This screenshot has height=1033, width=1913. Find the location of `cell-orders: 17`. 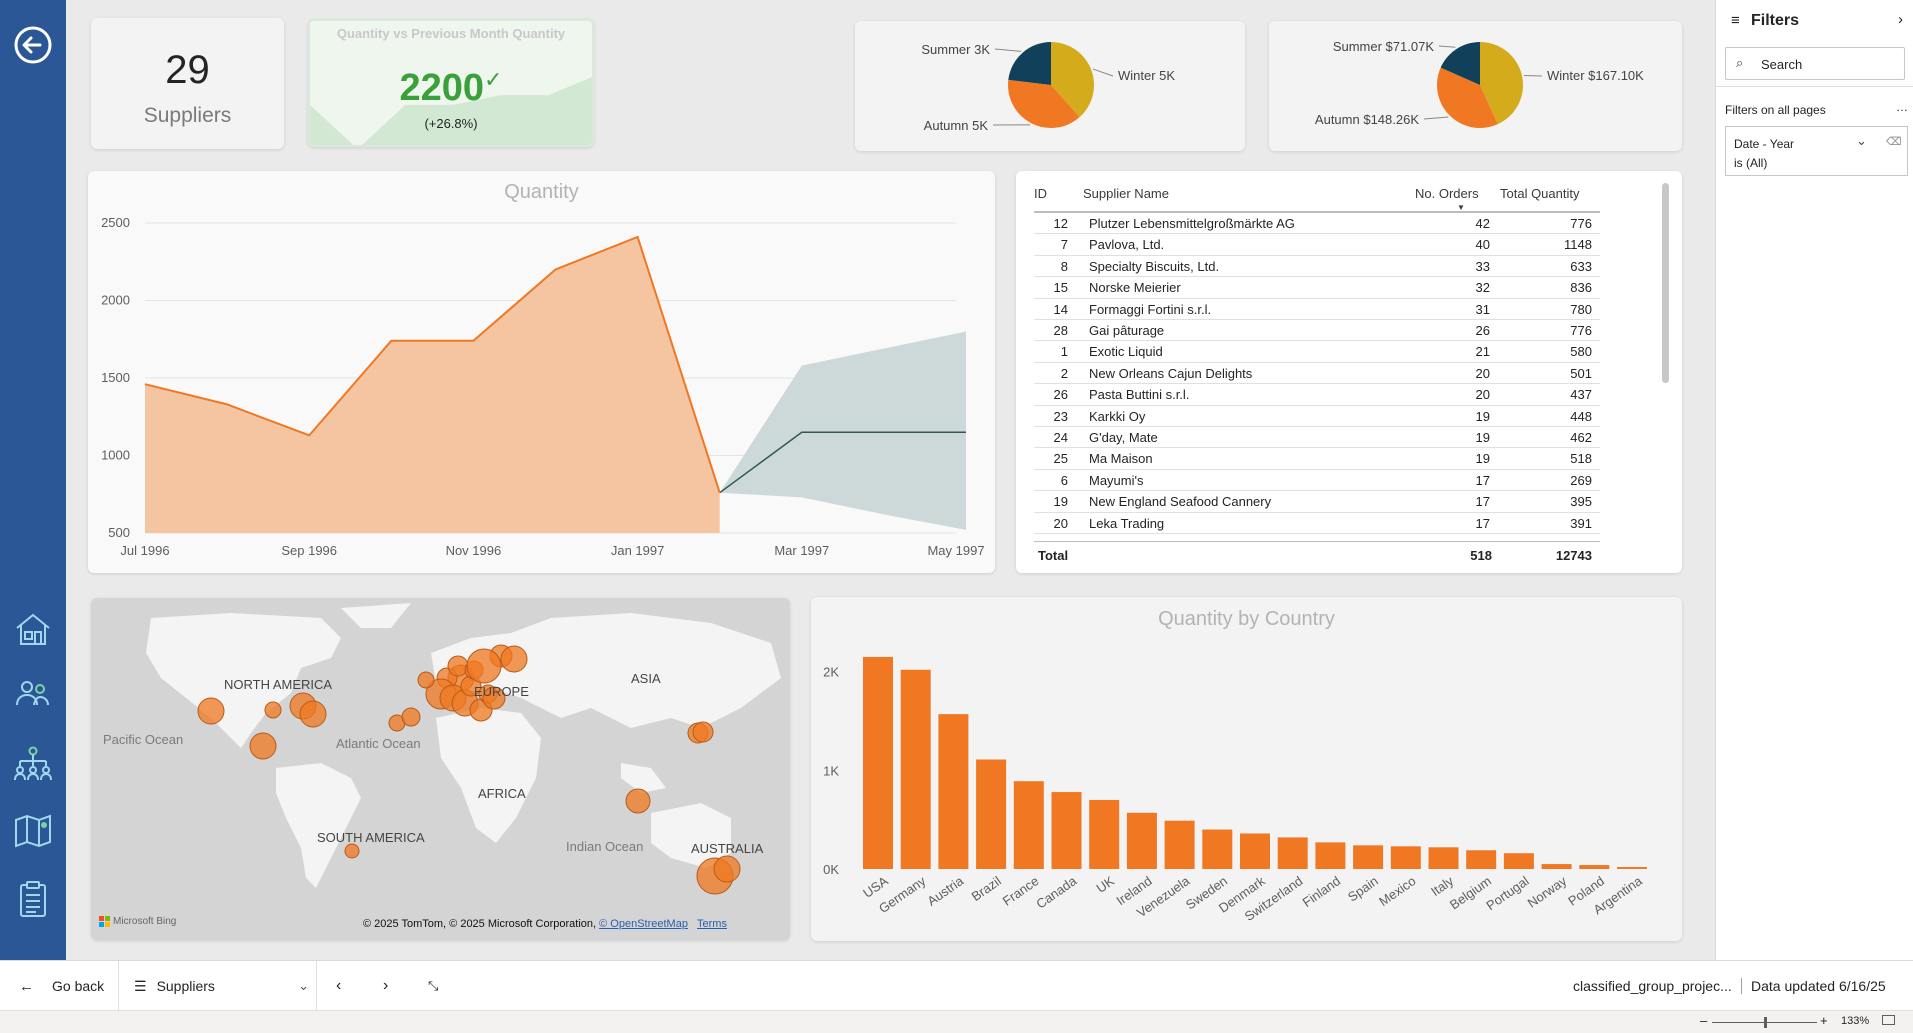

cell-orders: 17 is located at coordinates (1482, 523).